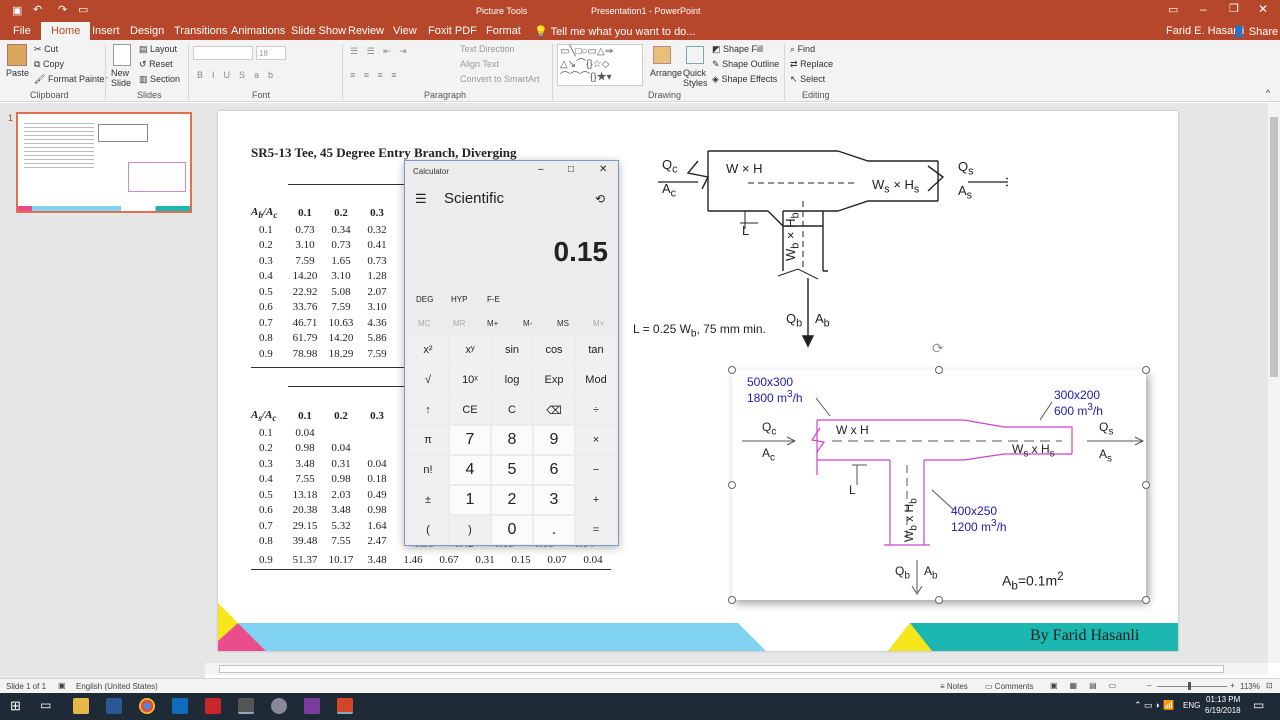 This screenshot has height=720, width=1280. I want to click on comments-button: ▭ Comments, so click(1009, 686).